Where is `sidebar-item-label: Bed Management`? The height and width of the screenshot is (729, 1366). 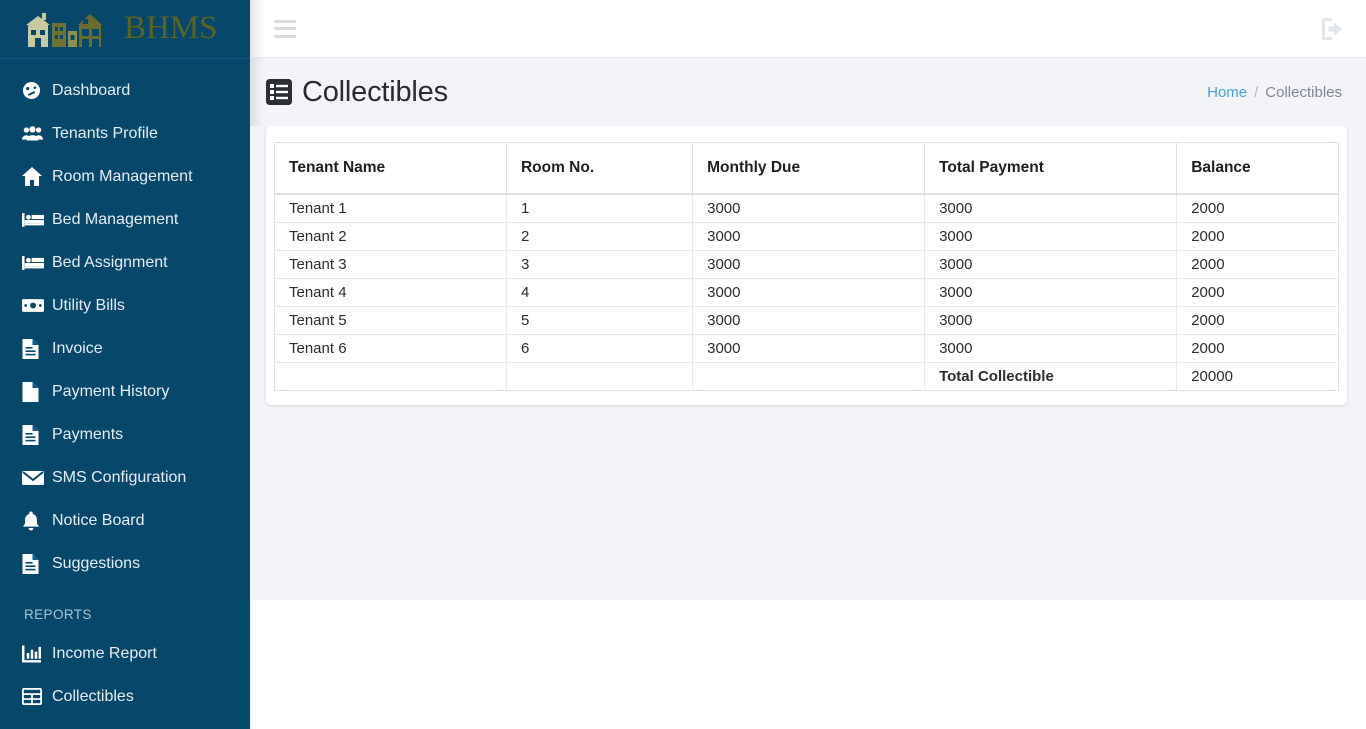 sidebar-item-label: Bed Management is located at coordinates (115, 219).